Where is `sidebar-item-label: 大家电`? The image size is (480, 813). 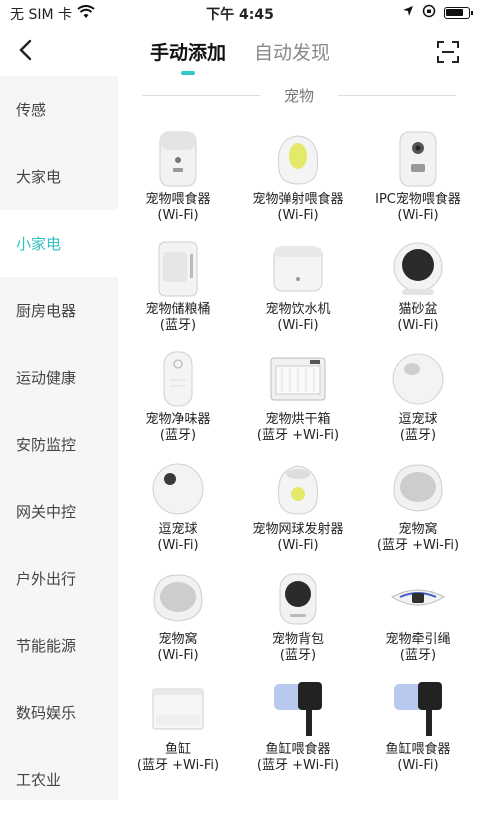 sidebar-item-label: 大家电 is located at coordinates (39, 177).